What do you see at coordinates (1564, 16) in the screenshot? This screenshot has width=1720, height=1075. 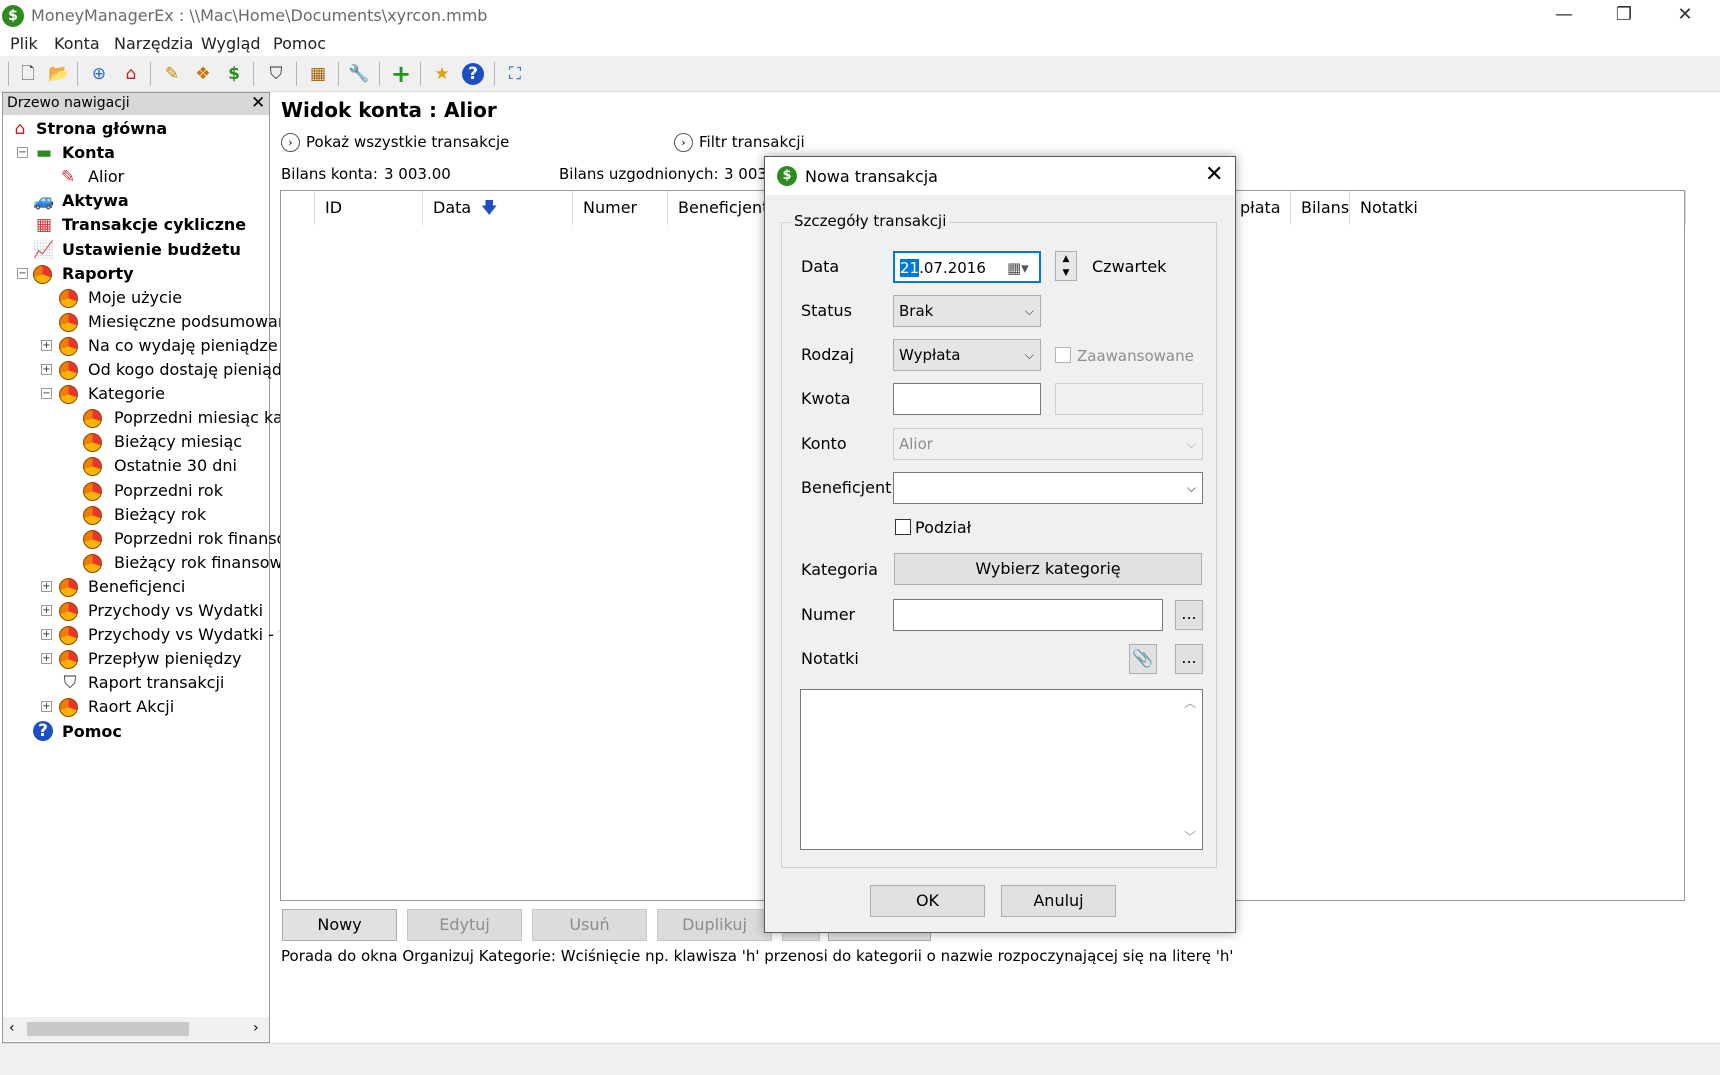 I see `minimize-button: —` at bounding box center [1564, 16].